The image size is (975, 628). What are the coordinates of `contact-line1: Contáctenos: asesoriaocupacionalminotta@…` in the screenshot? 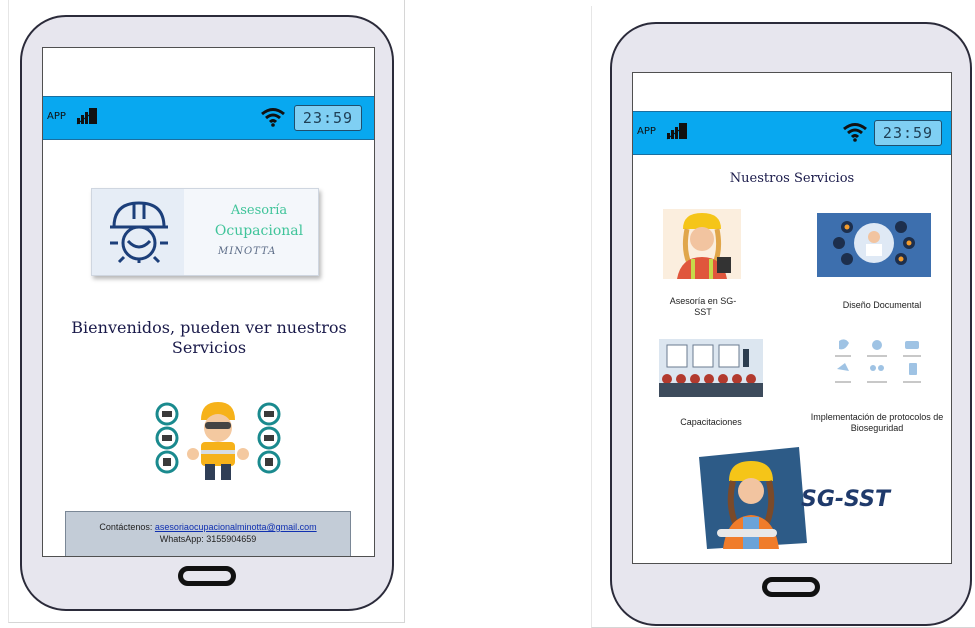 It's located at (208, 527).